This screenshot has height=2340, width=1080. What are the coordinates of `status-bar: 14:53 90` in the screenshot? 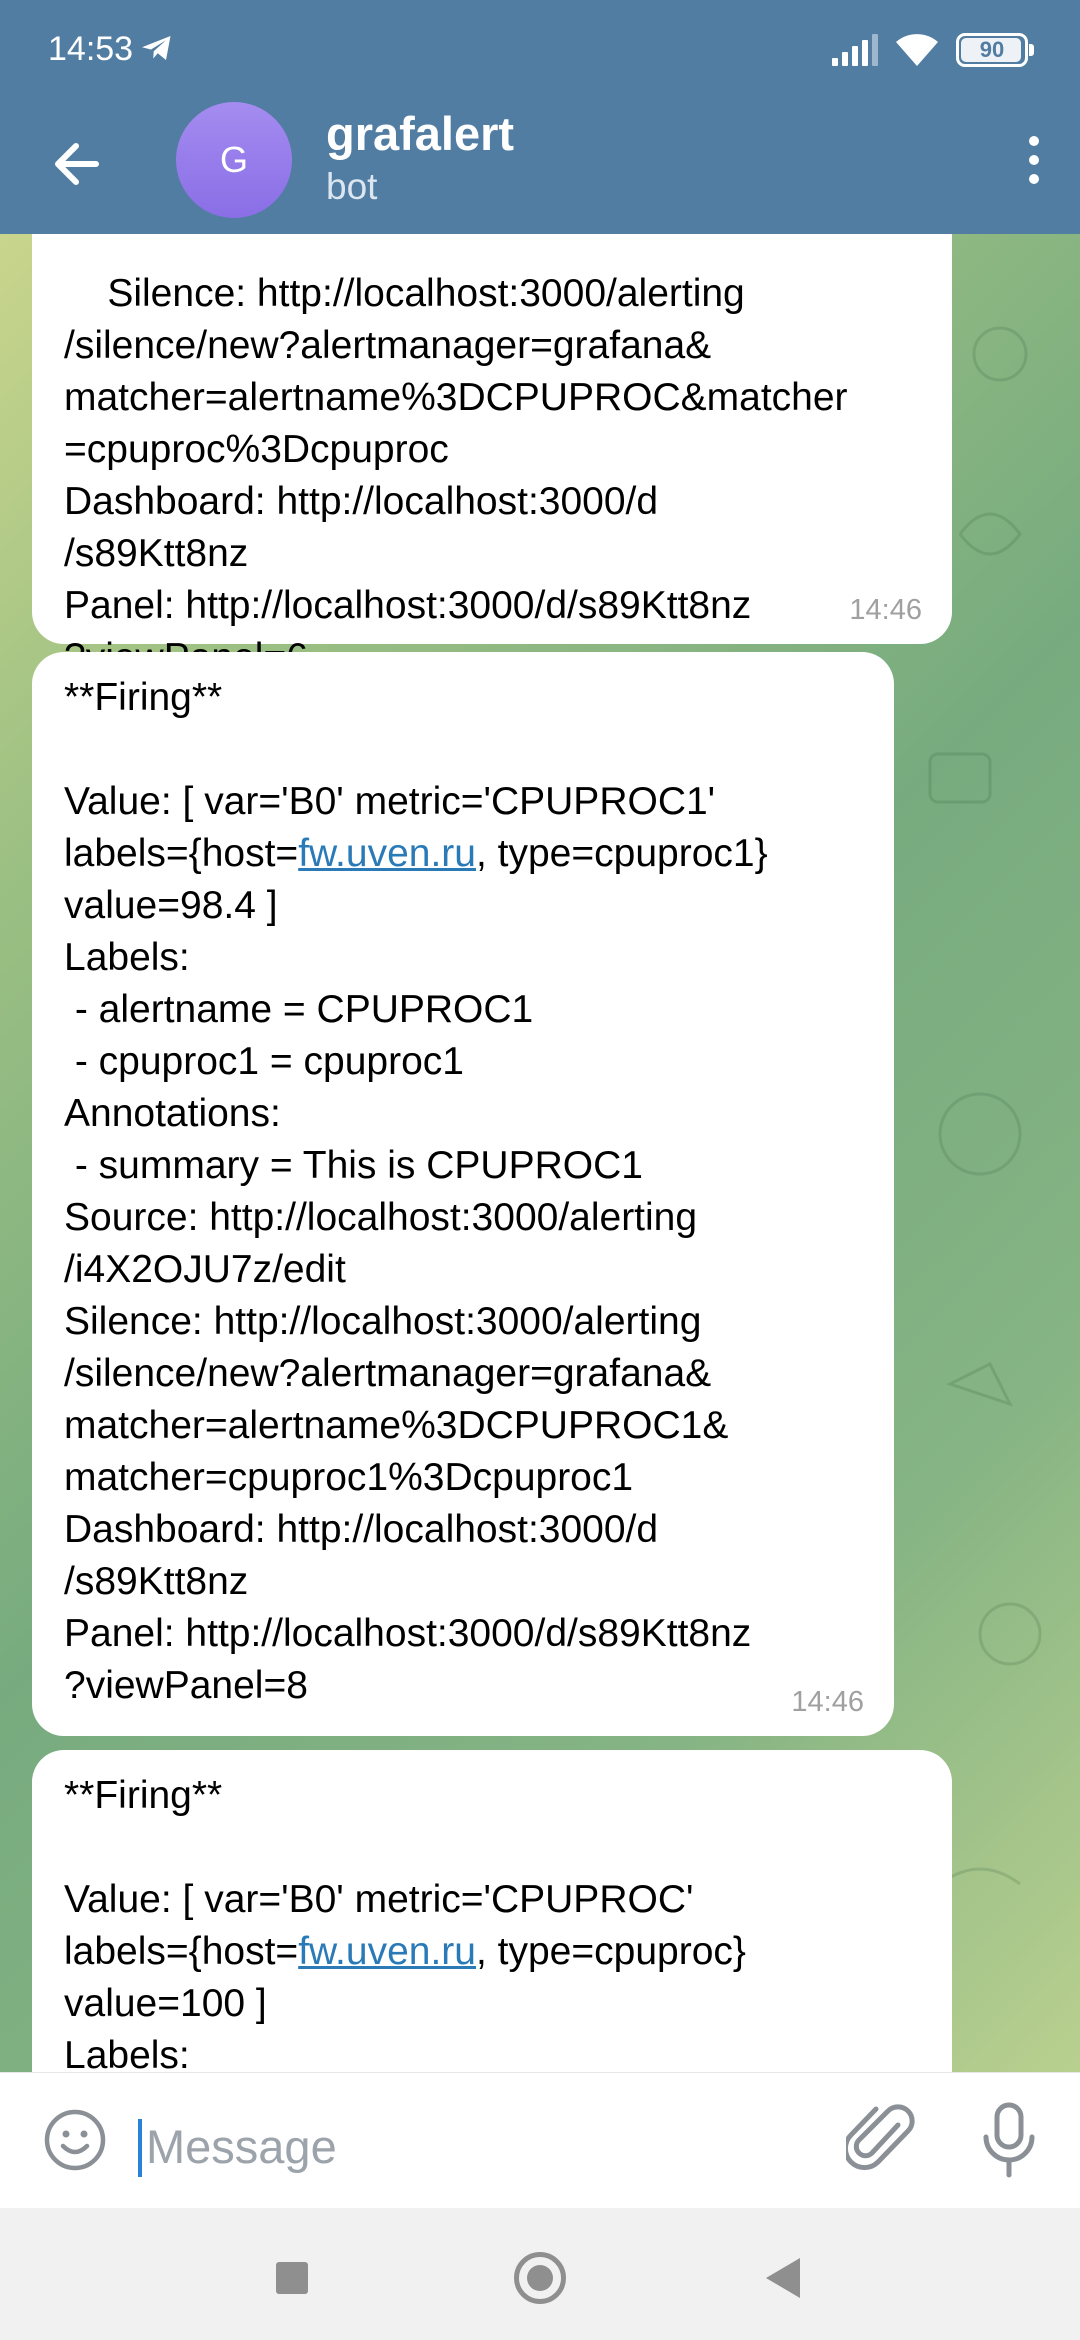 It's located at (540, 48).